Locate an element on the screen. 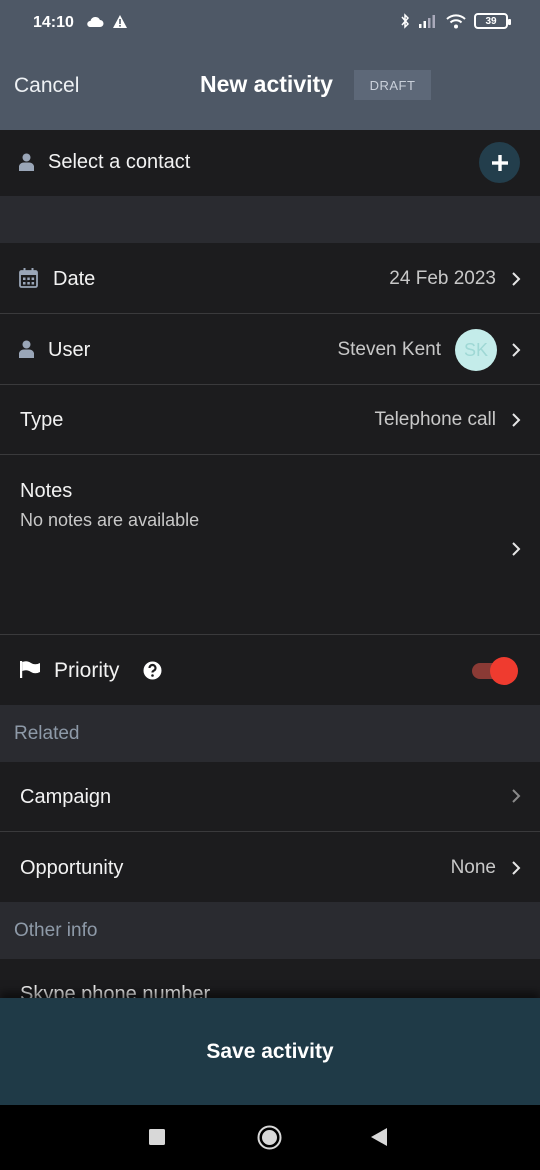  notes-value: No notes are available is located at coordinates (110, 520).